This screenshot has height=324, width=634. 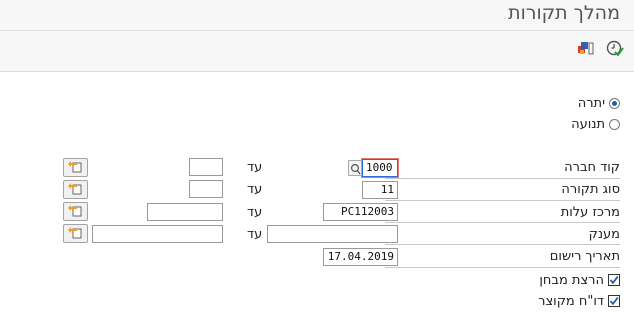 I want to click on search-help-button, so click(x=355, y=168).